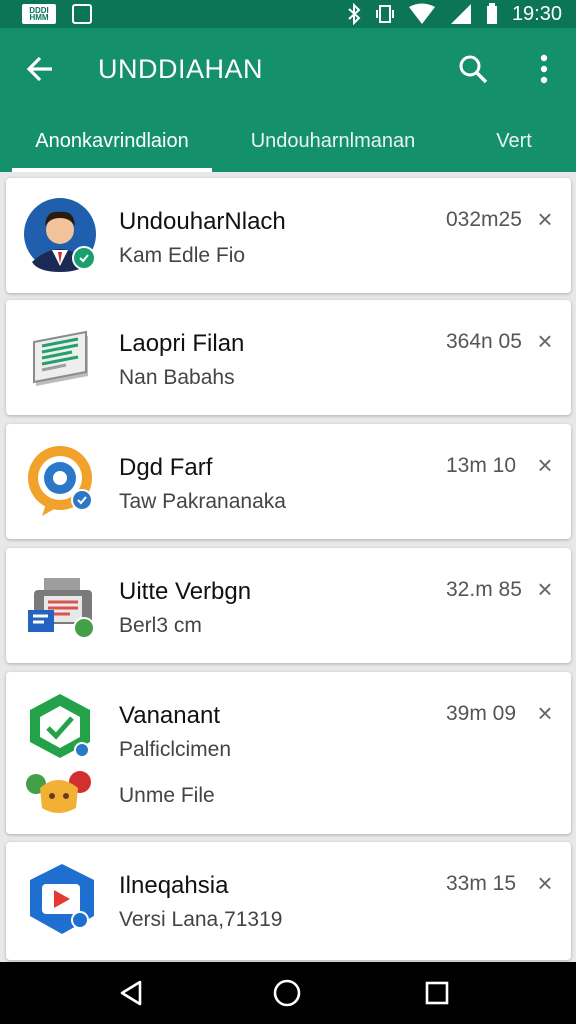 The image size is (576, 1024). I want to click on nav-back-button, so click(131, 993).